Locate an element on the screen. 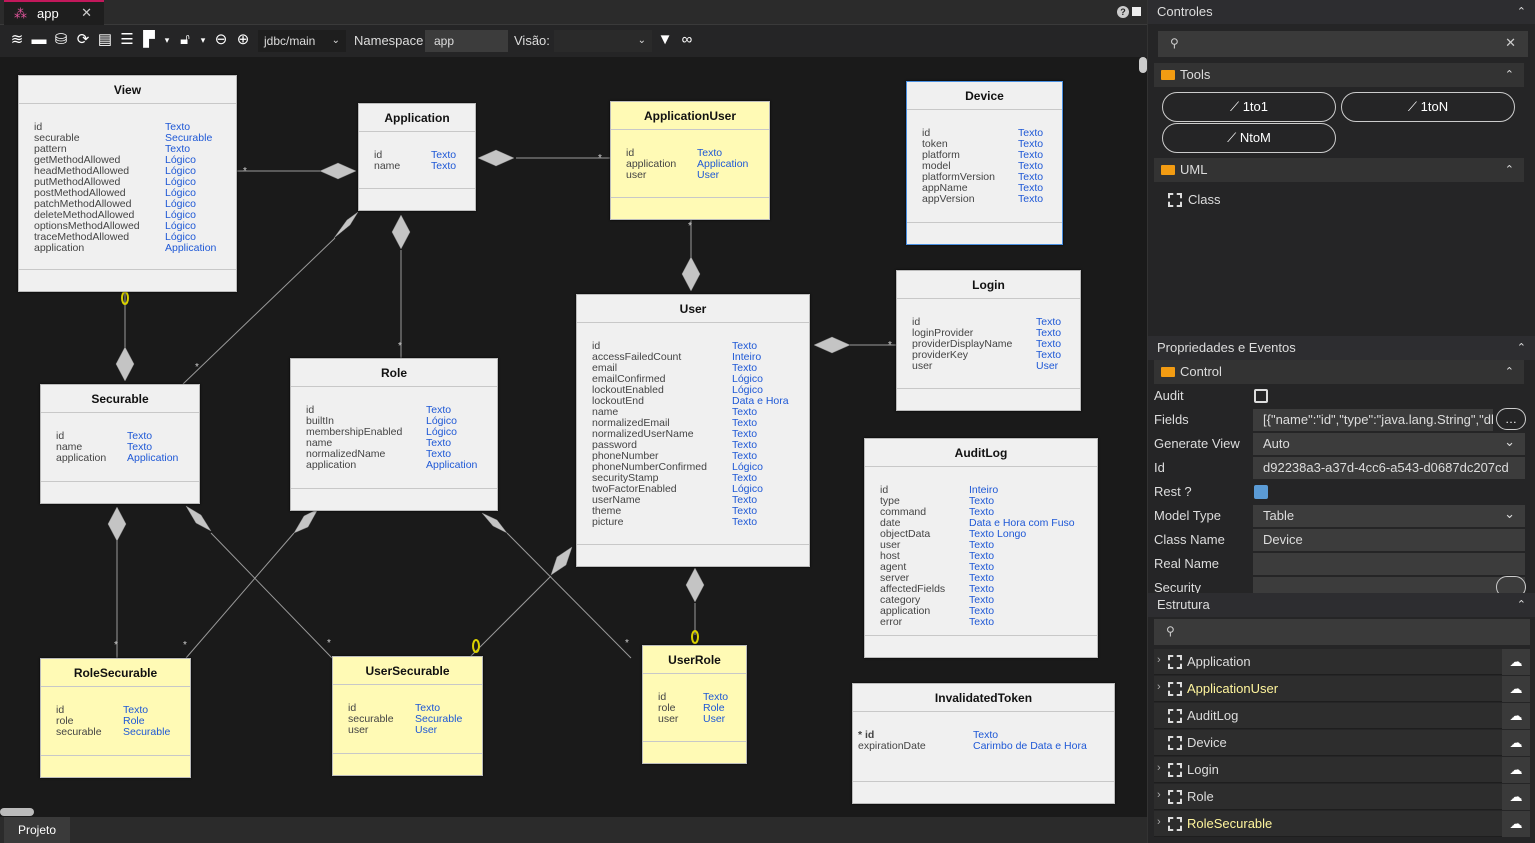 This screenshot has width=1535, height=843. structure-header: Estrutura ⌃ is located at coordinates (1341, 605).